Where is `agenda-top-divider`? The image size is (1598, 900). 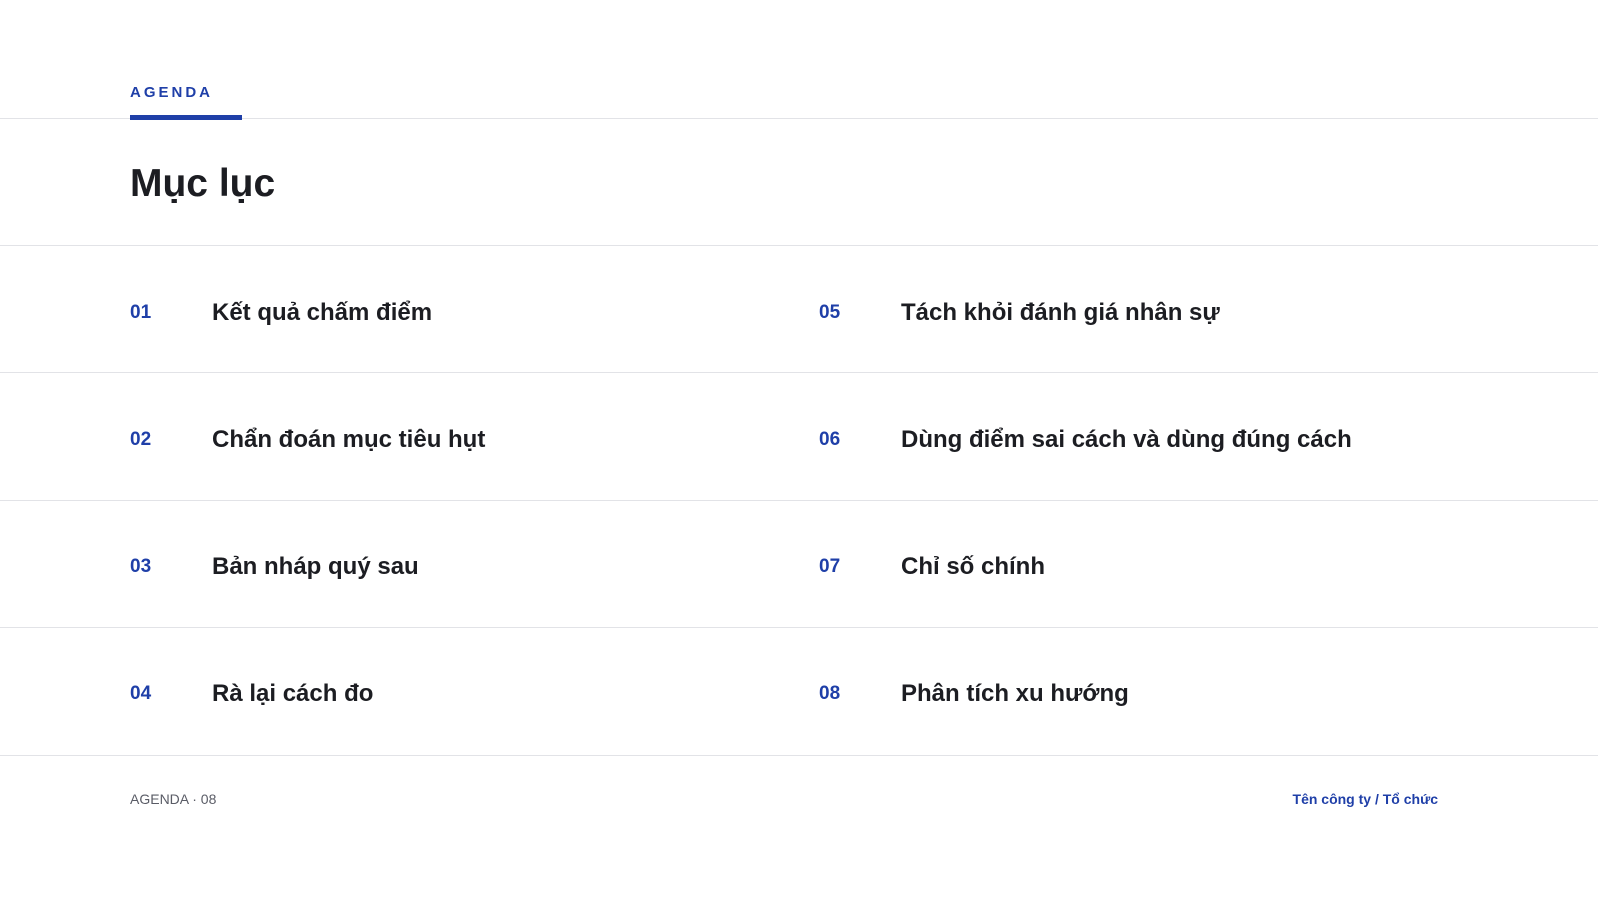 agenda-top-divider is located at coordinates (799, 245).